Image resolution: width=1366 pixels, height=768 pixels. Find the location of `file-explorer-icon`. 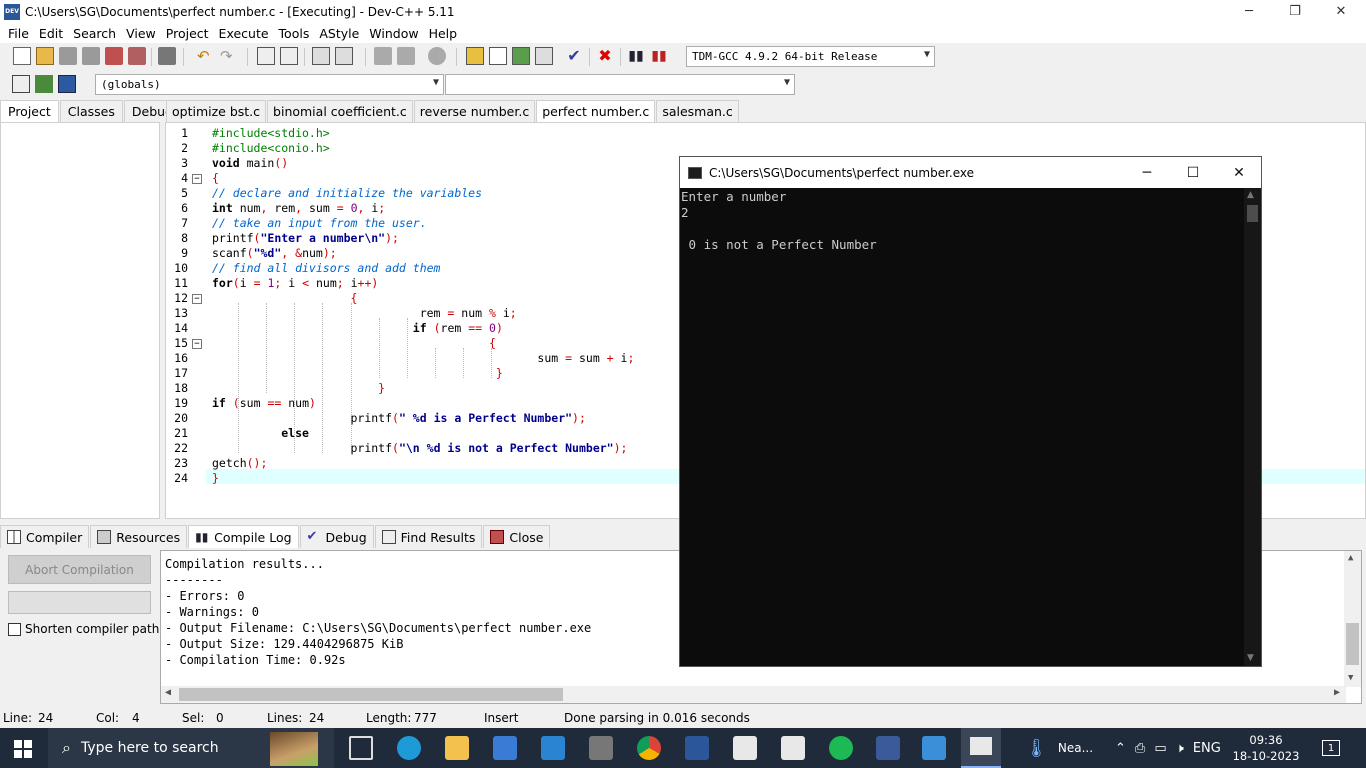

file-explorer-icon is located at coordinates (457, 748).